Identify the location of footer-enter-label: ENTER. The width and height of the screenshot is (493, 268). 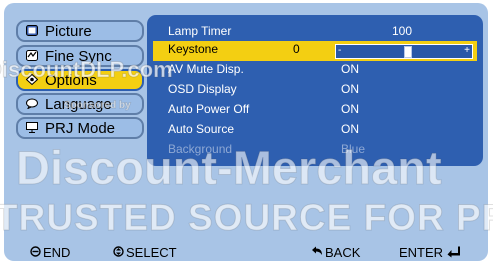
(421, 252).